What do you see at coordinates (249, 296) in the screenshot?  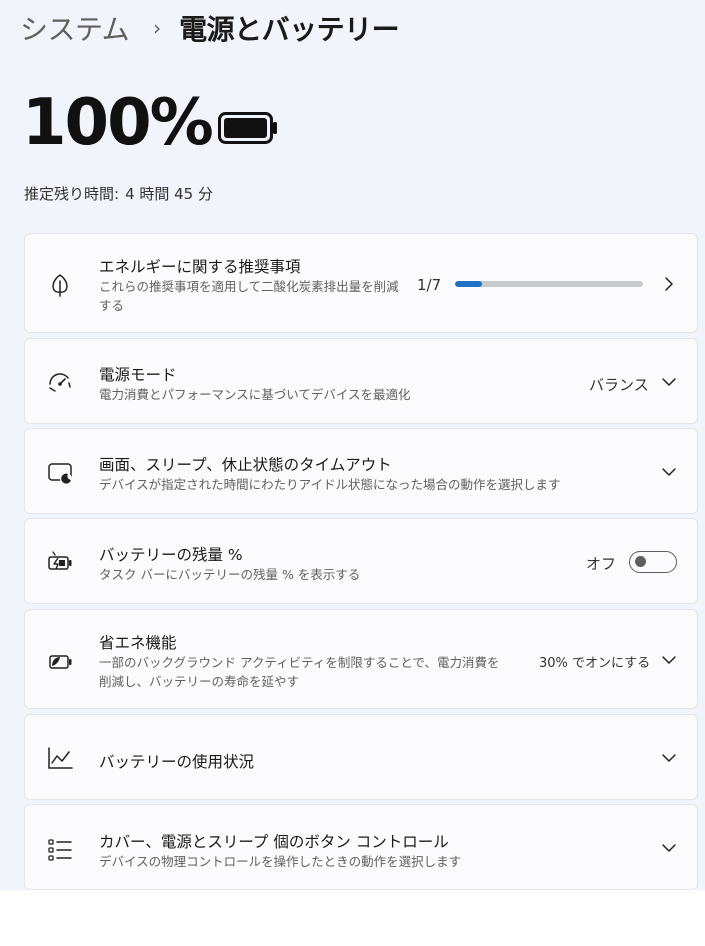 I see `card-description: これらの推奨事項を適用して二酸化炭素排出量を削減する` at bounding box center [249, 296].